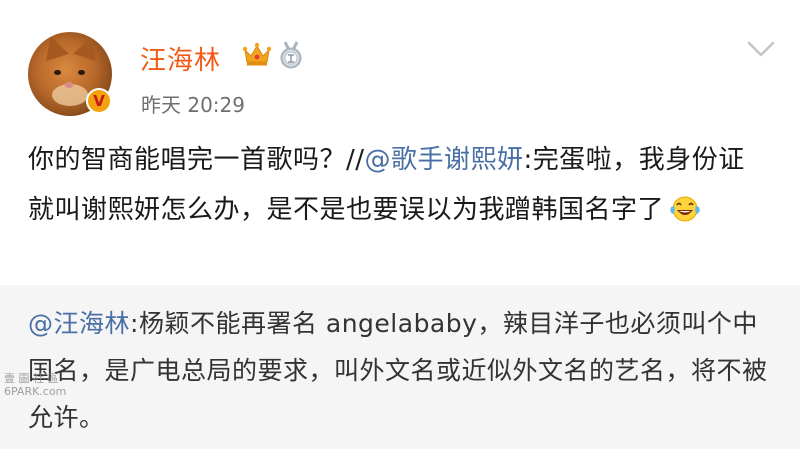  What do you see at coordinates (685, 209) in the screenshot?
I see `laugh-cry-emoji-icon` at bounding box center [685, 209].